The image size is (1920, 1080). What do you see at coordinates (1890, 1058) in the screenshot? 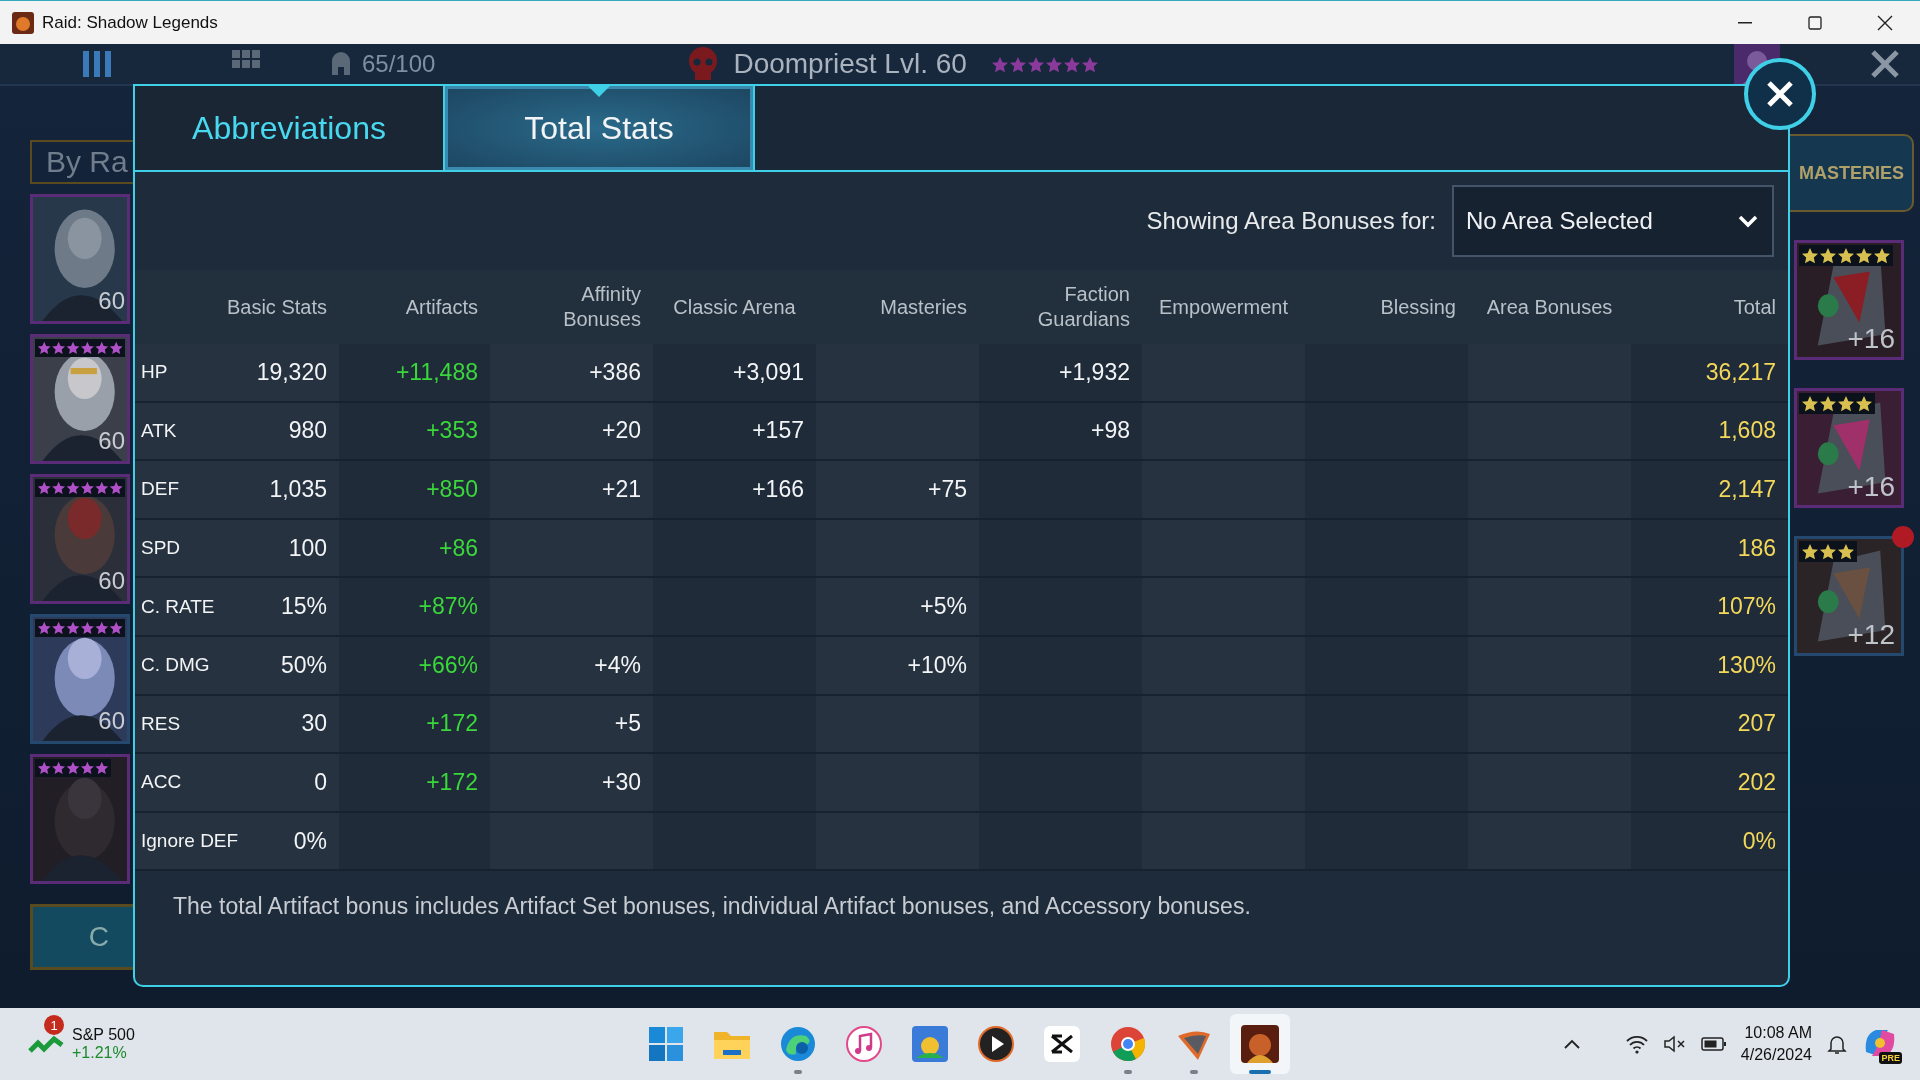
I see `preview-badge: PRE` at bounding box center [1890, 1058].